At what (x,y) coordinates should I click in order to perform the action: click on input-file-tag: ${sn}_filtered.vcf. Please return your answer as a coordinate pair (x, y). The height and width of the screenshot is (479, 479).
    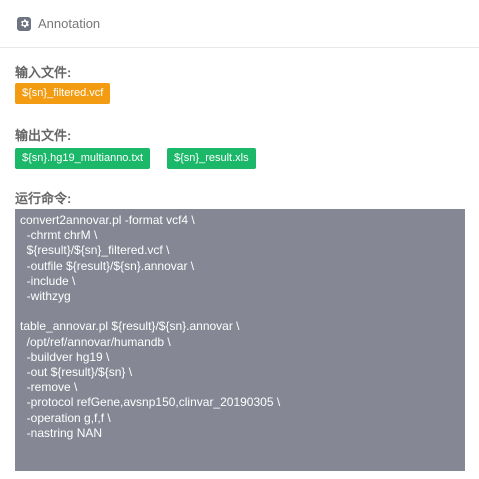
    Looking at the image, I should click on (63, 93).